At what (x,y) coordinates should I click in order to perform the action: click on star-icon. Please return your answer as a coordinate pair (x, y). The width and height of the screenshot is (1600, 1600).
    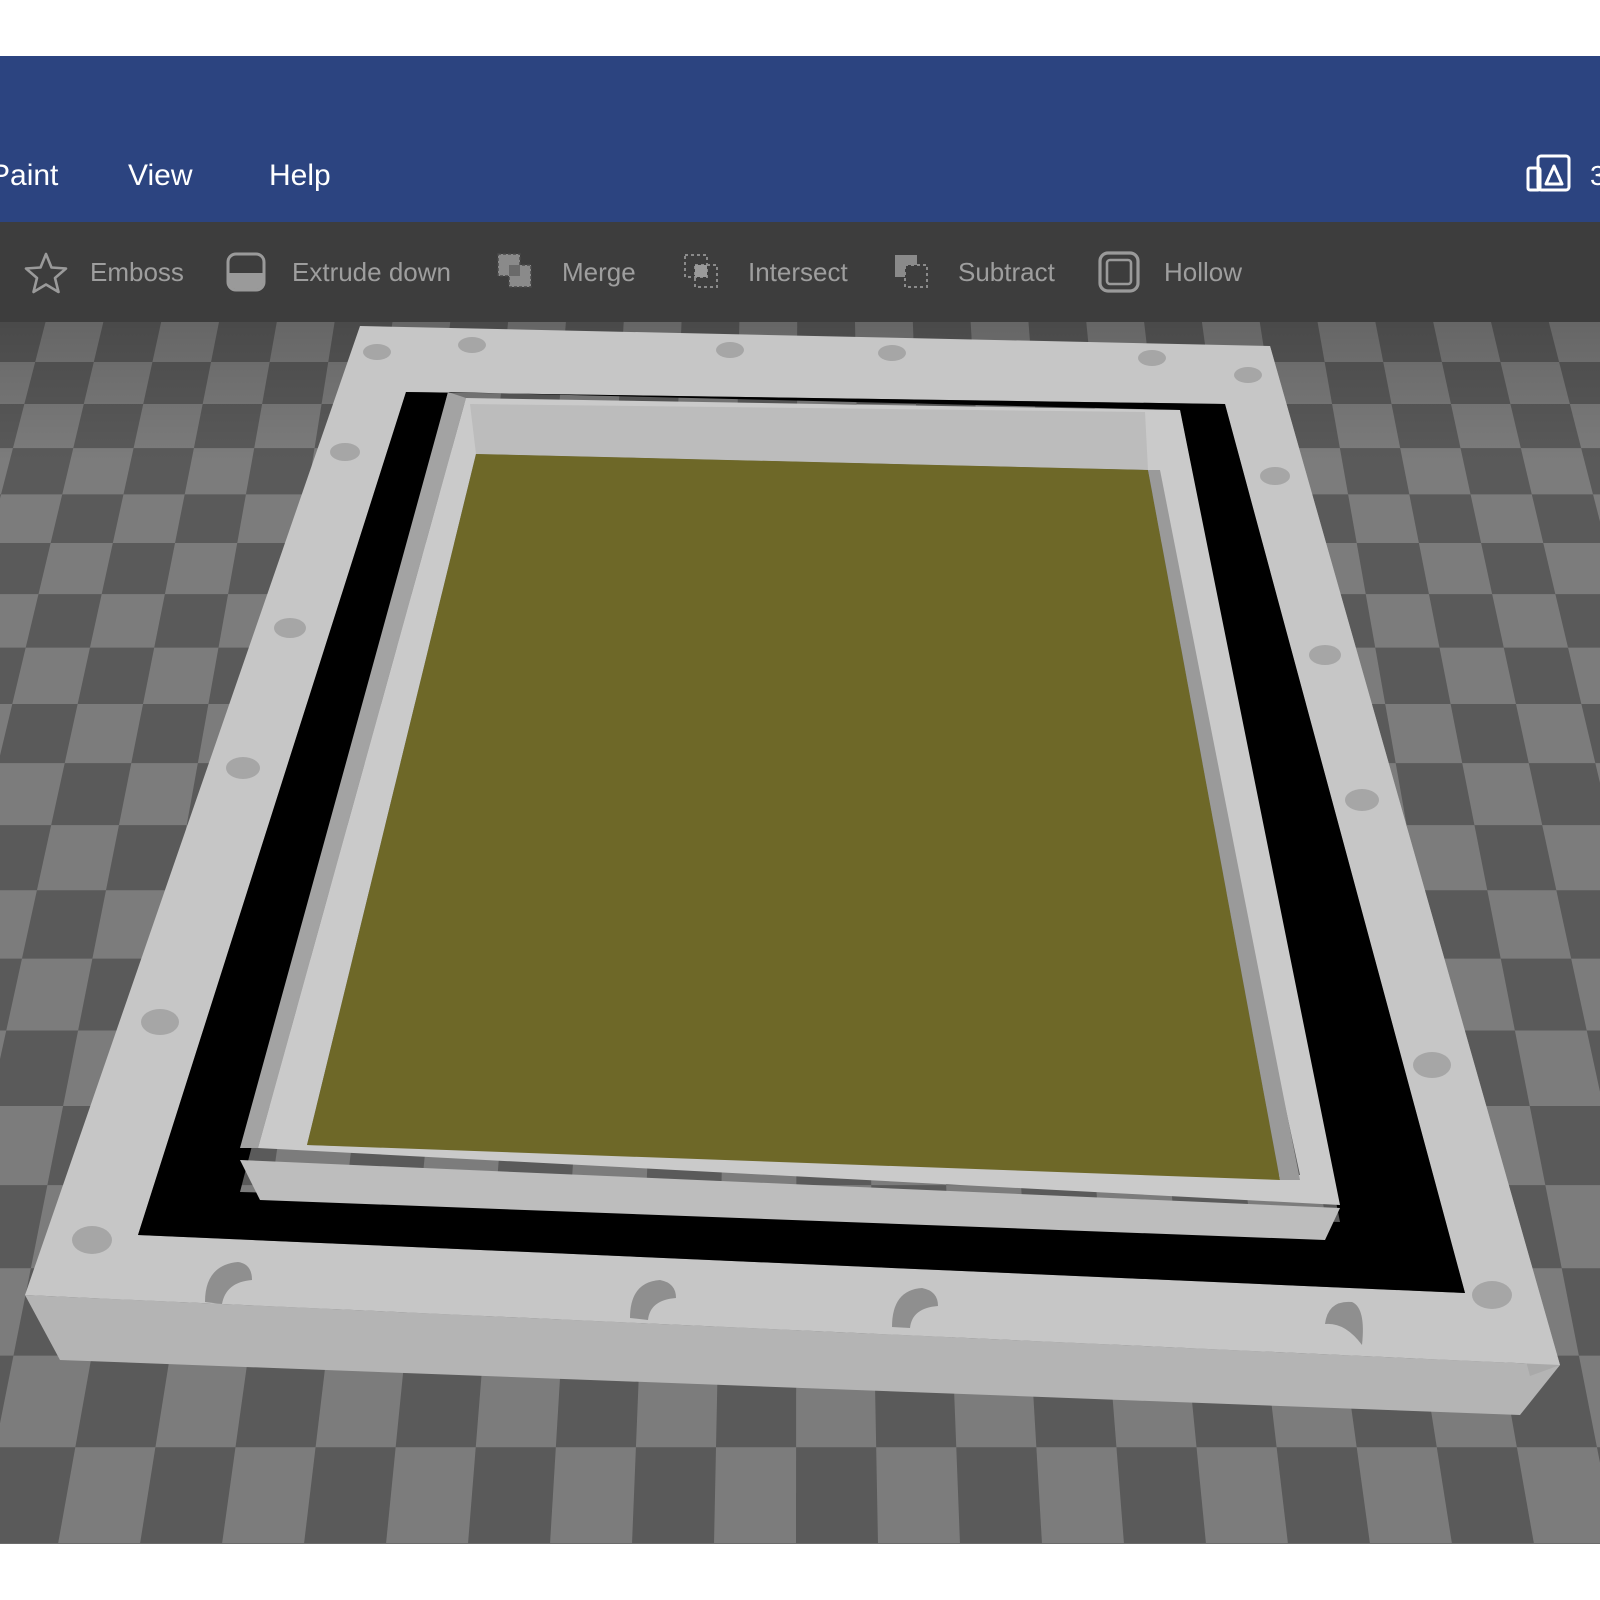
    Looking at the image, I should click on (46, 273).